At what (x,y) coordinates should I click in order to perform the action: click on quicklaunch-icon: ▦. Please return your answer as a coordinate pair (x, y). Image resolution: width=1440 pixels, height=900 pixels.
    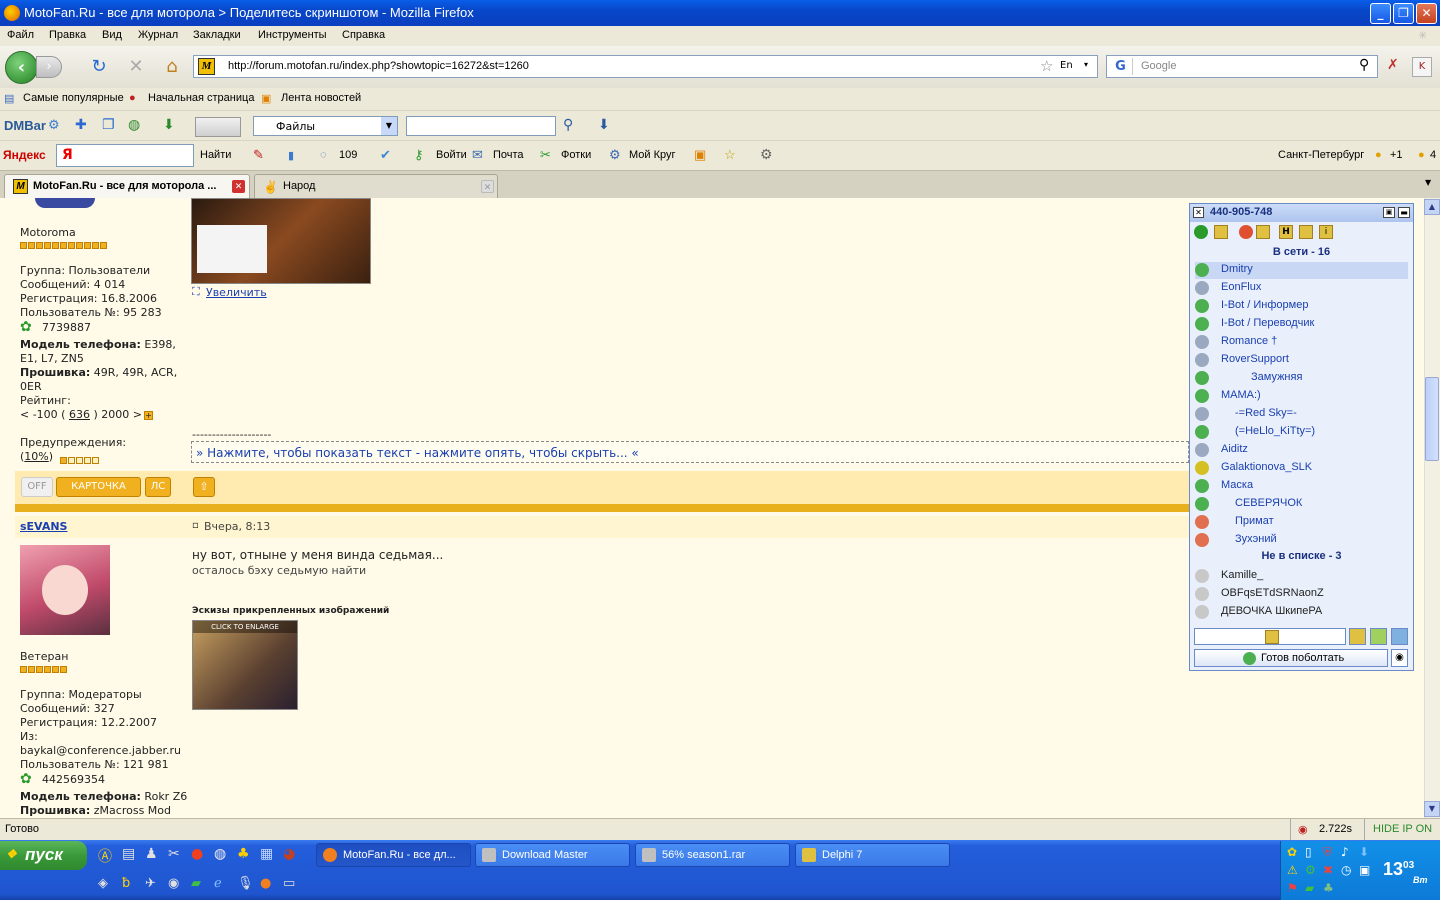
    Looking at the image, I should click on (266, 854).